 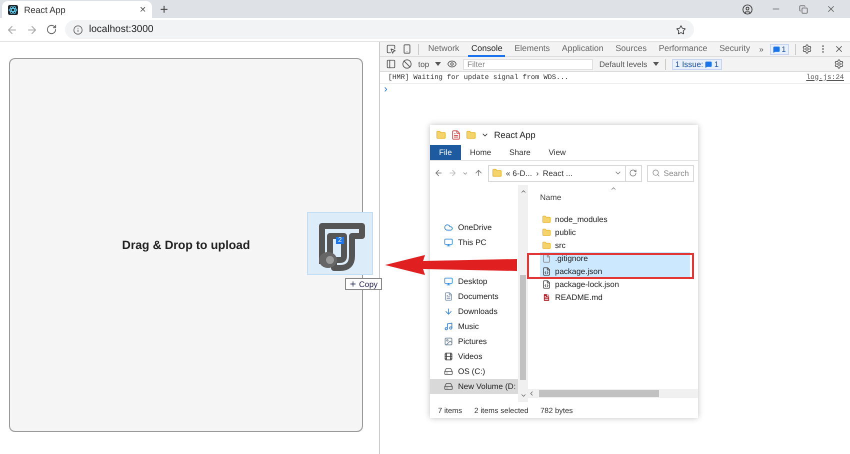 I want to click on tab-title: React App, so click(x=45, y=9).